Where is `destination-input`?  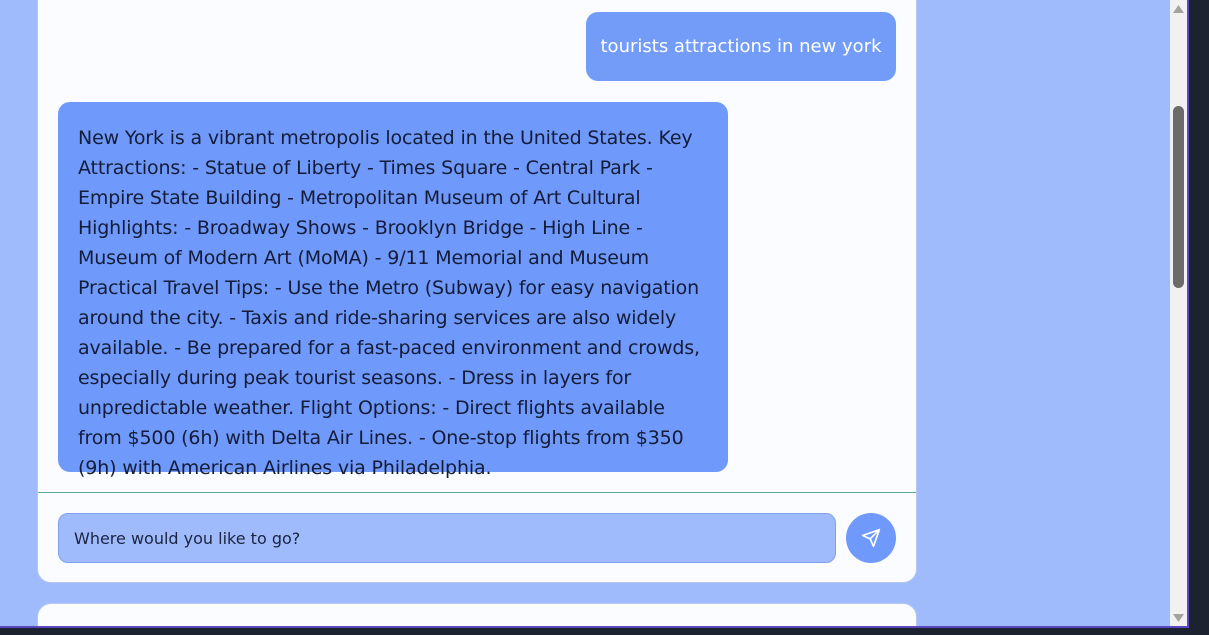
destination-input is located at coordinates (447, 538).